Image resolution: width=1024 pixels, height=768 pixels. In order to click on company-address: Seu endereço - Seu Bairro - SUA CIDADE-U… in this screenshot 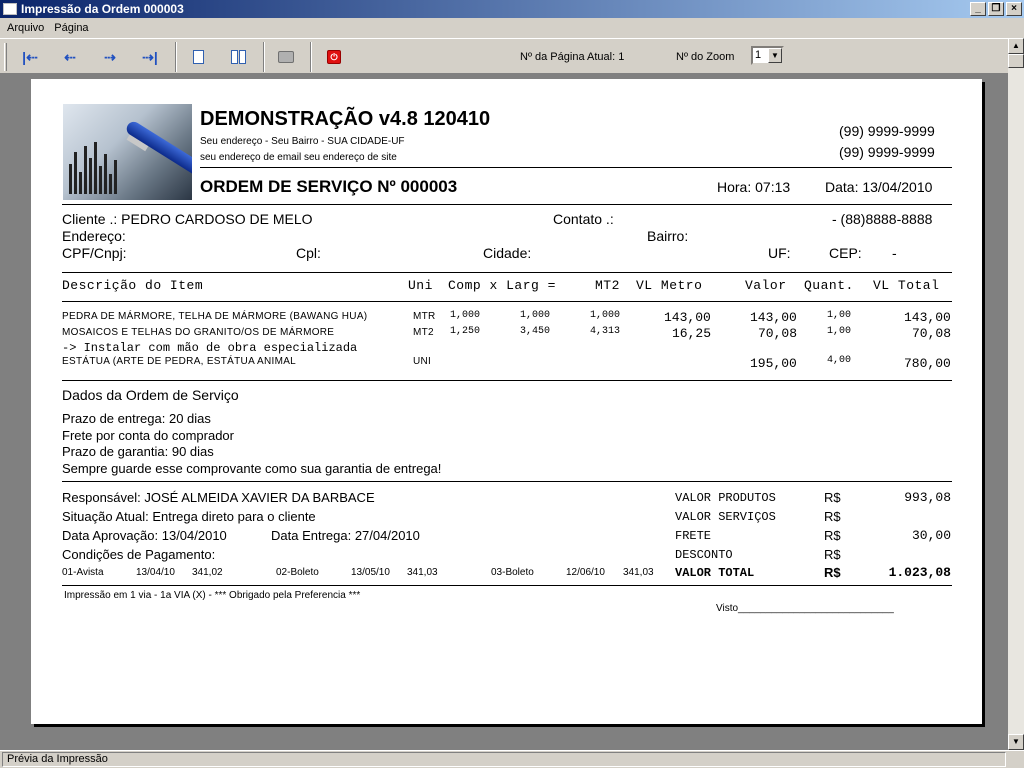, I will do `click(302, 141)`.